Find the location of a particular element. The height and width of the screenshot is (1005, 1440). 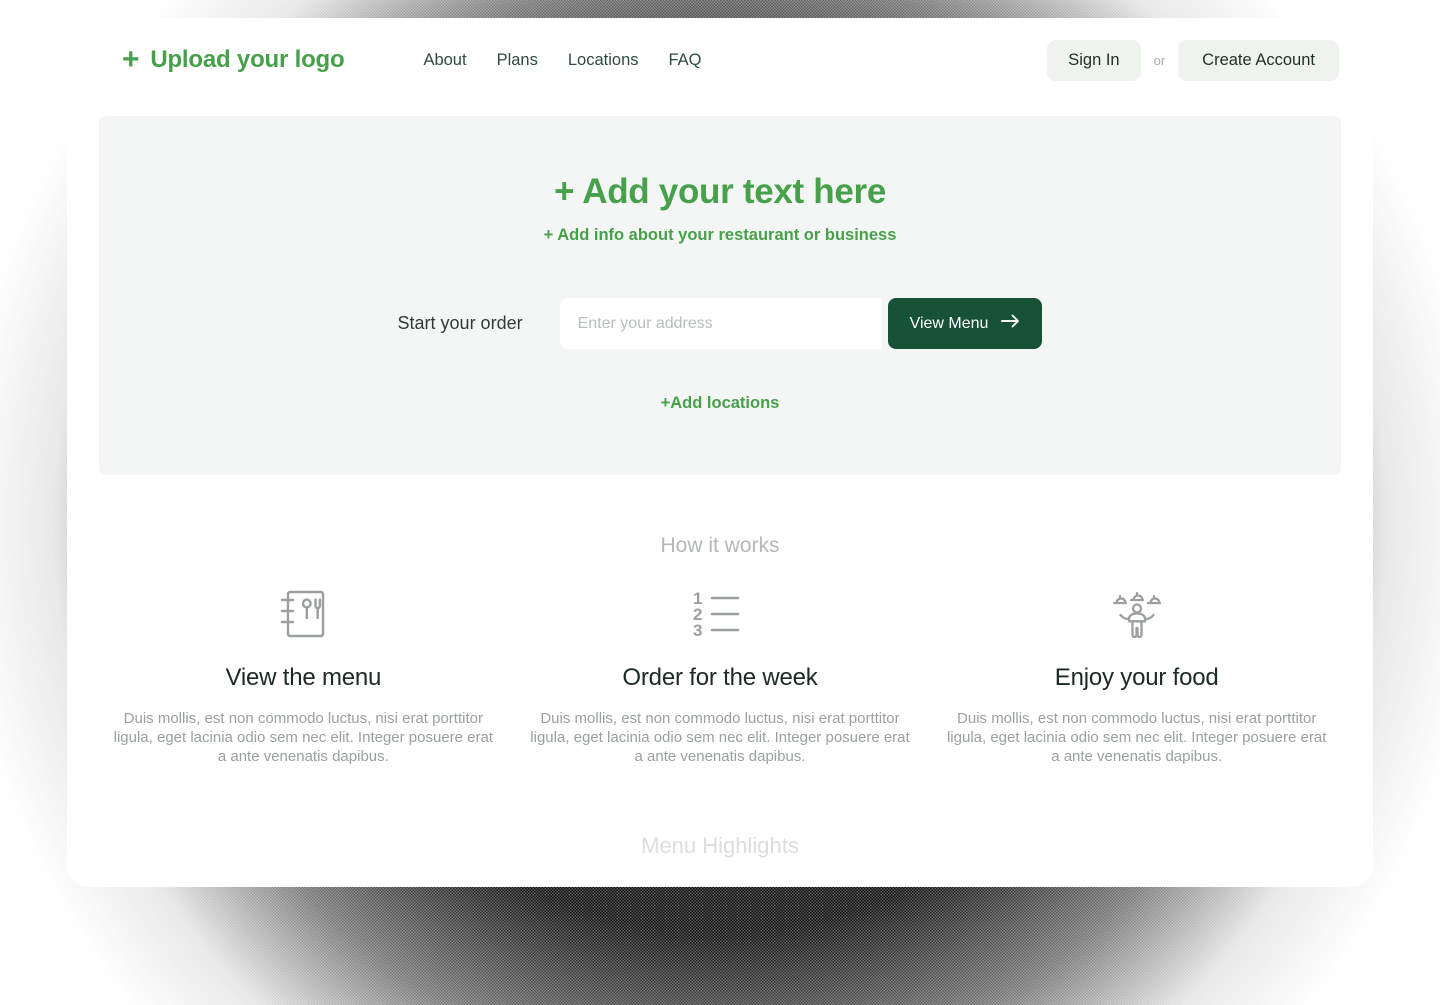

numbered-list-icon: 1 2 3 is located at coordinates (720, 614).